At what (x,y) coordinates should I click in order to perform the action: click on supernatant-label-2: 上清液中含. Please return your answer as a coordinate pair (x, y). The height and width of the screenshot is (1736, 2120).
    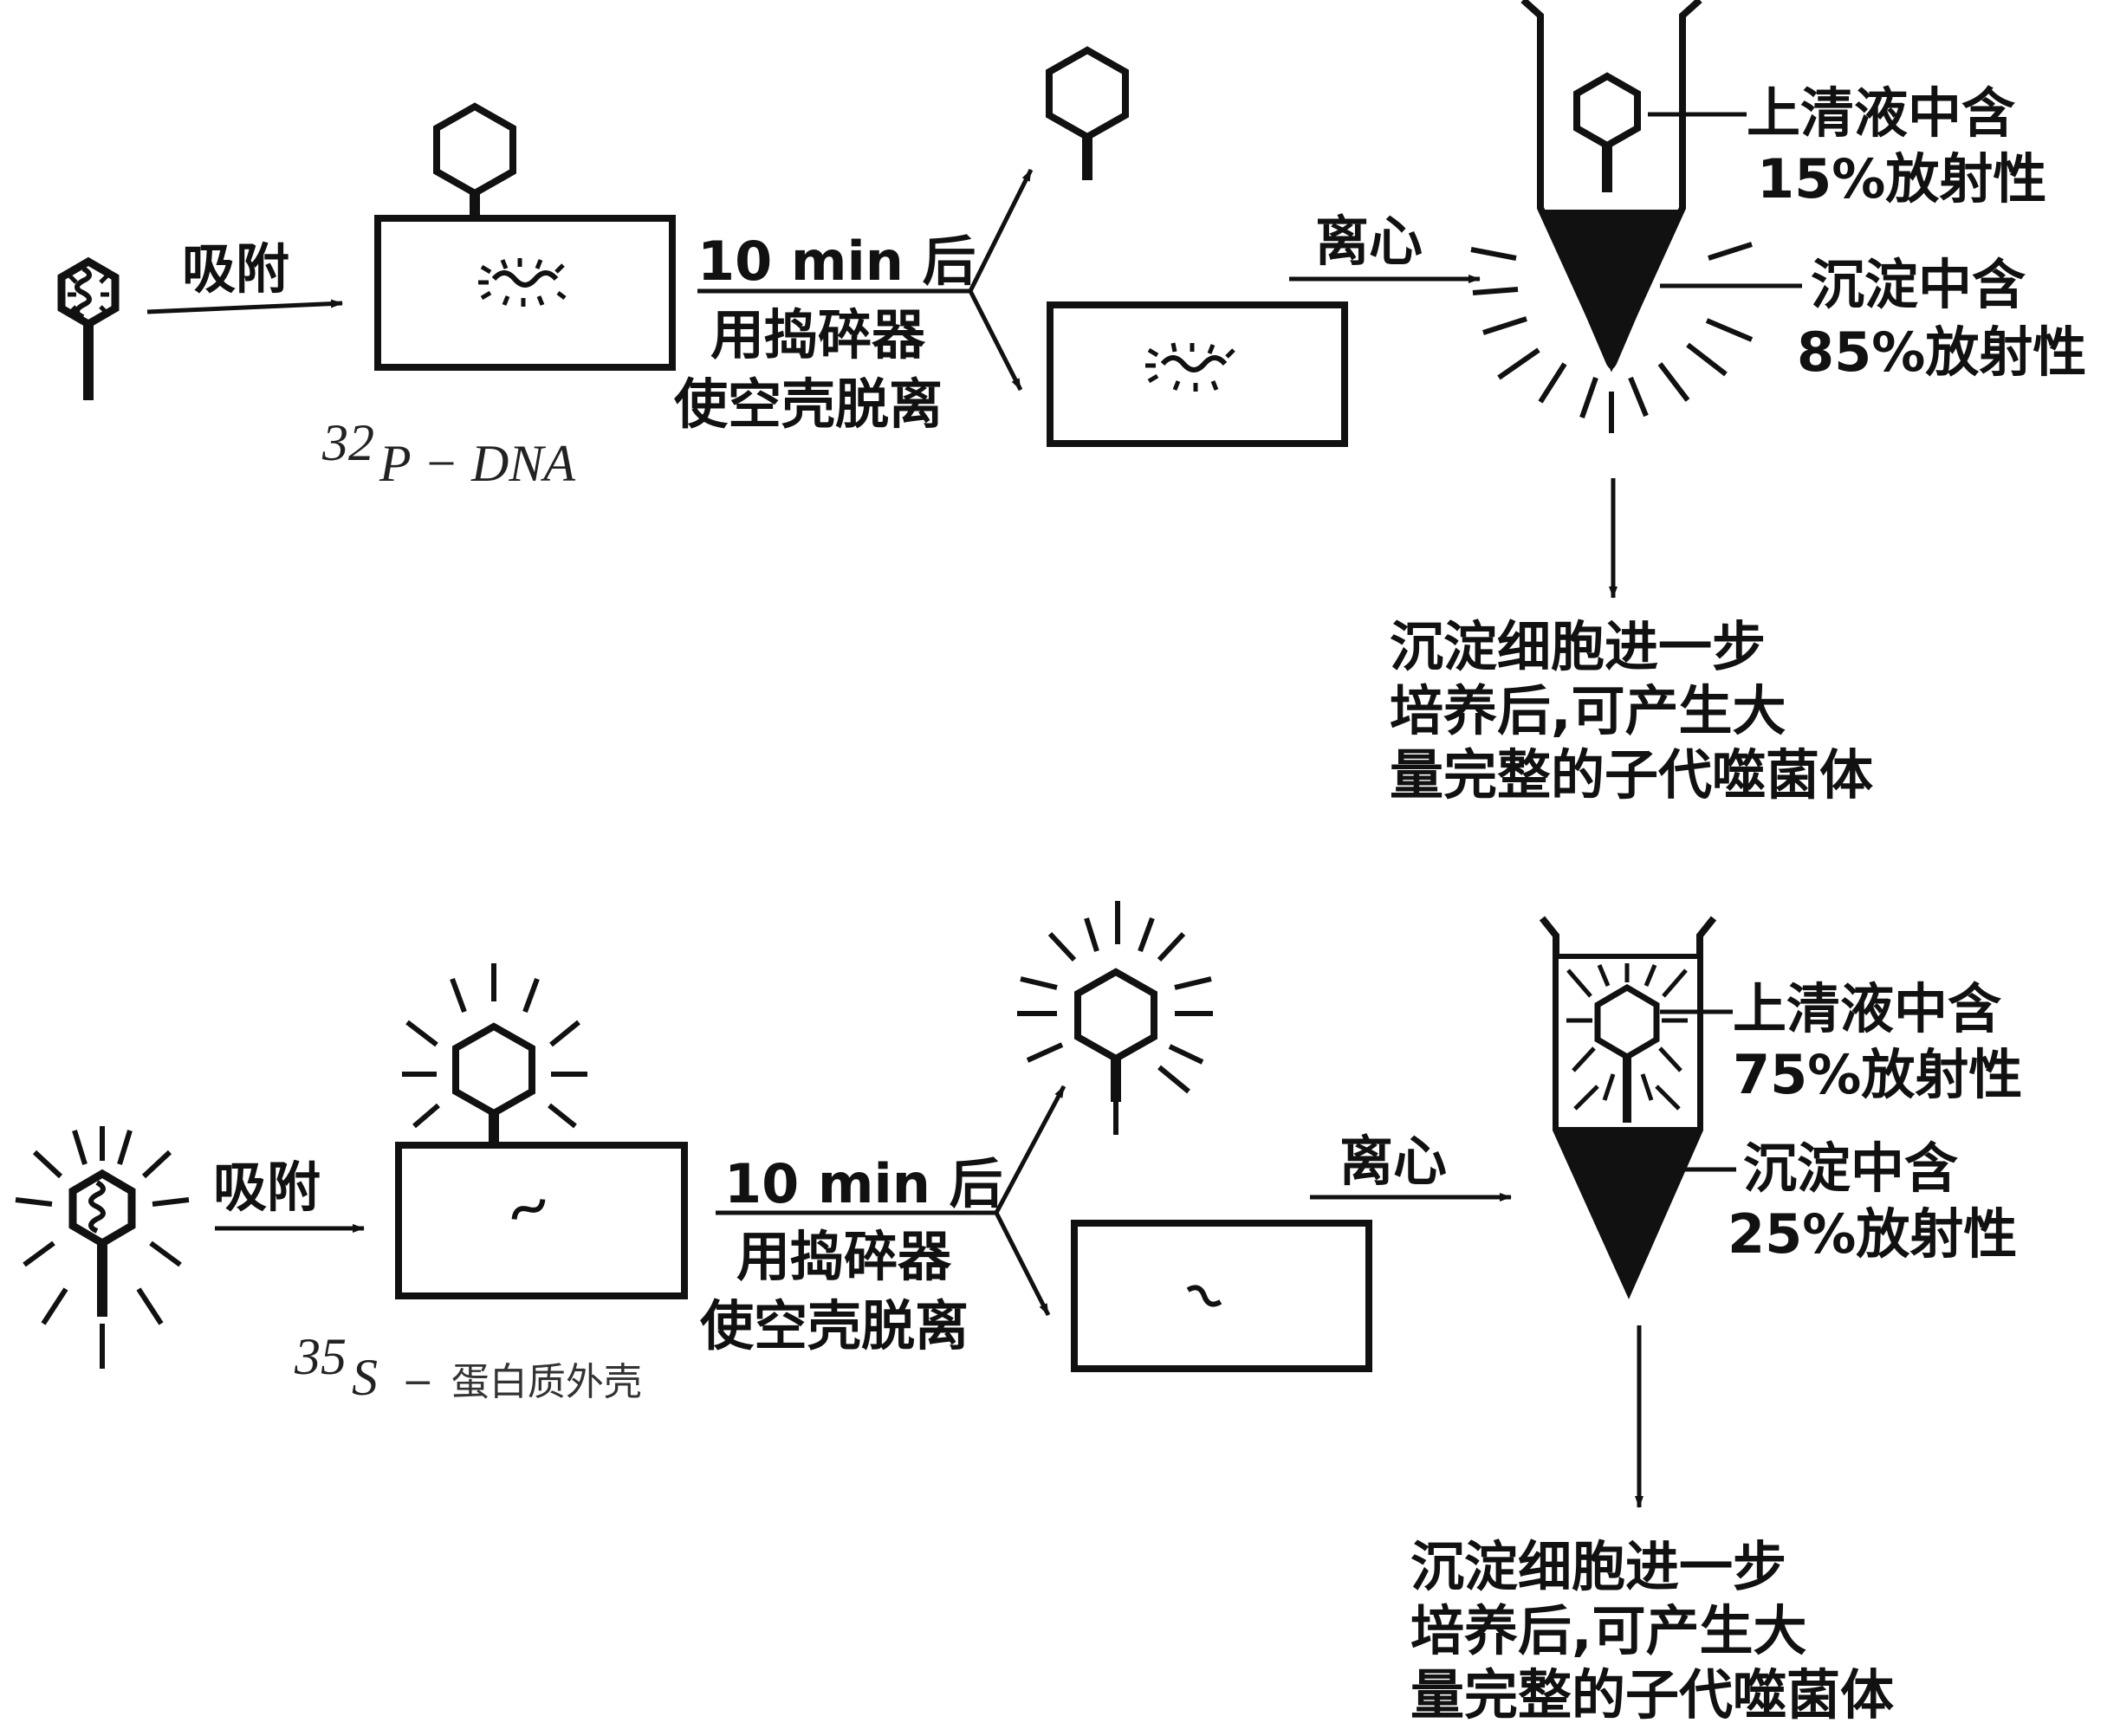
    Looking at the image, I should click on (1867, 1009).